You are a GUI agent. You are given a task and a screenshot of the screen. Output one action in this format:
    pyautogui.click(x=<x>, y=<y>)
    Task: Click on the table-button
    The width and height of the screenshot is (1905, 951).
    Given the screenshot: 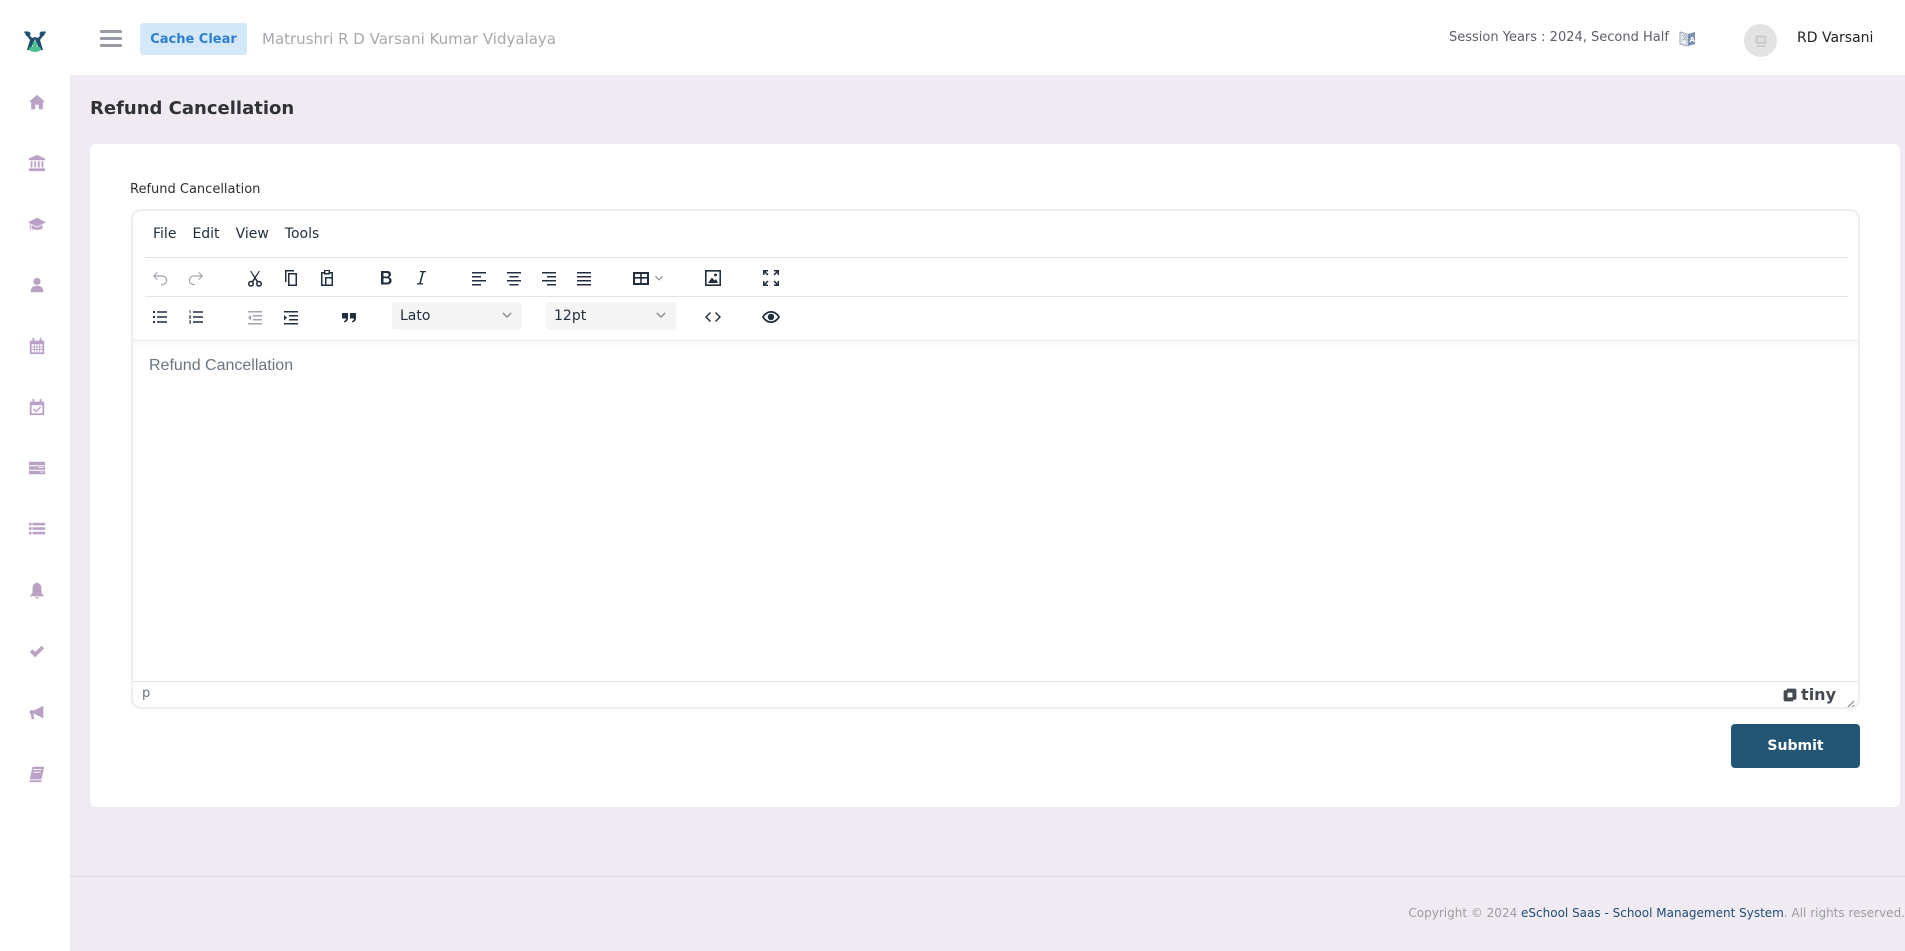 What is the action you would take?
    pyautogui.click(x=649, y=278)
    